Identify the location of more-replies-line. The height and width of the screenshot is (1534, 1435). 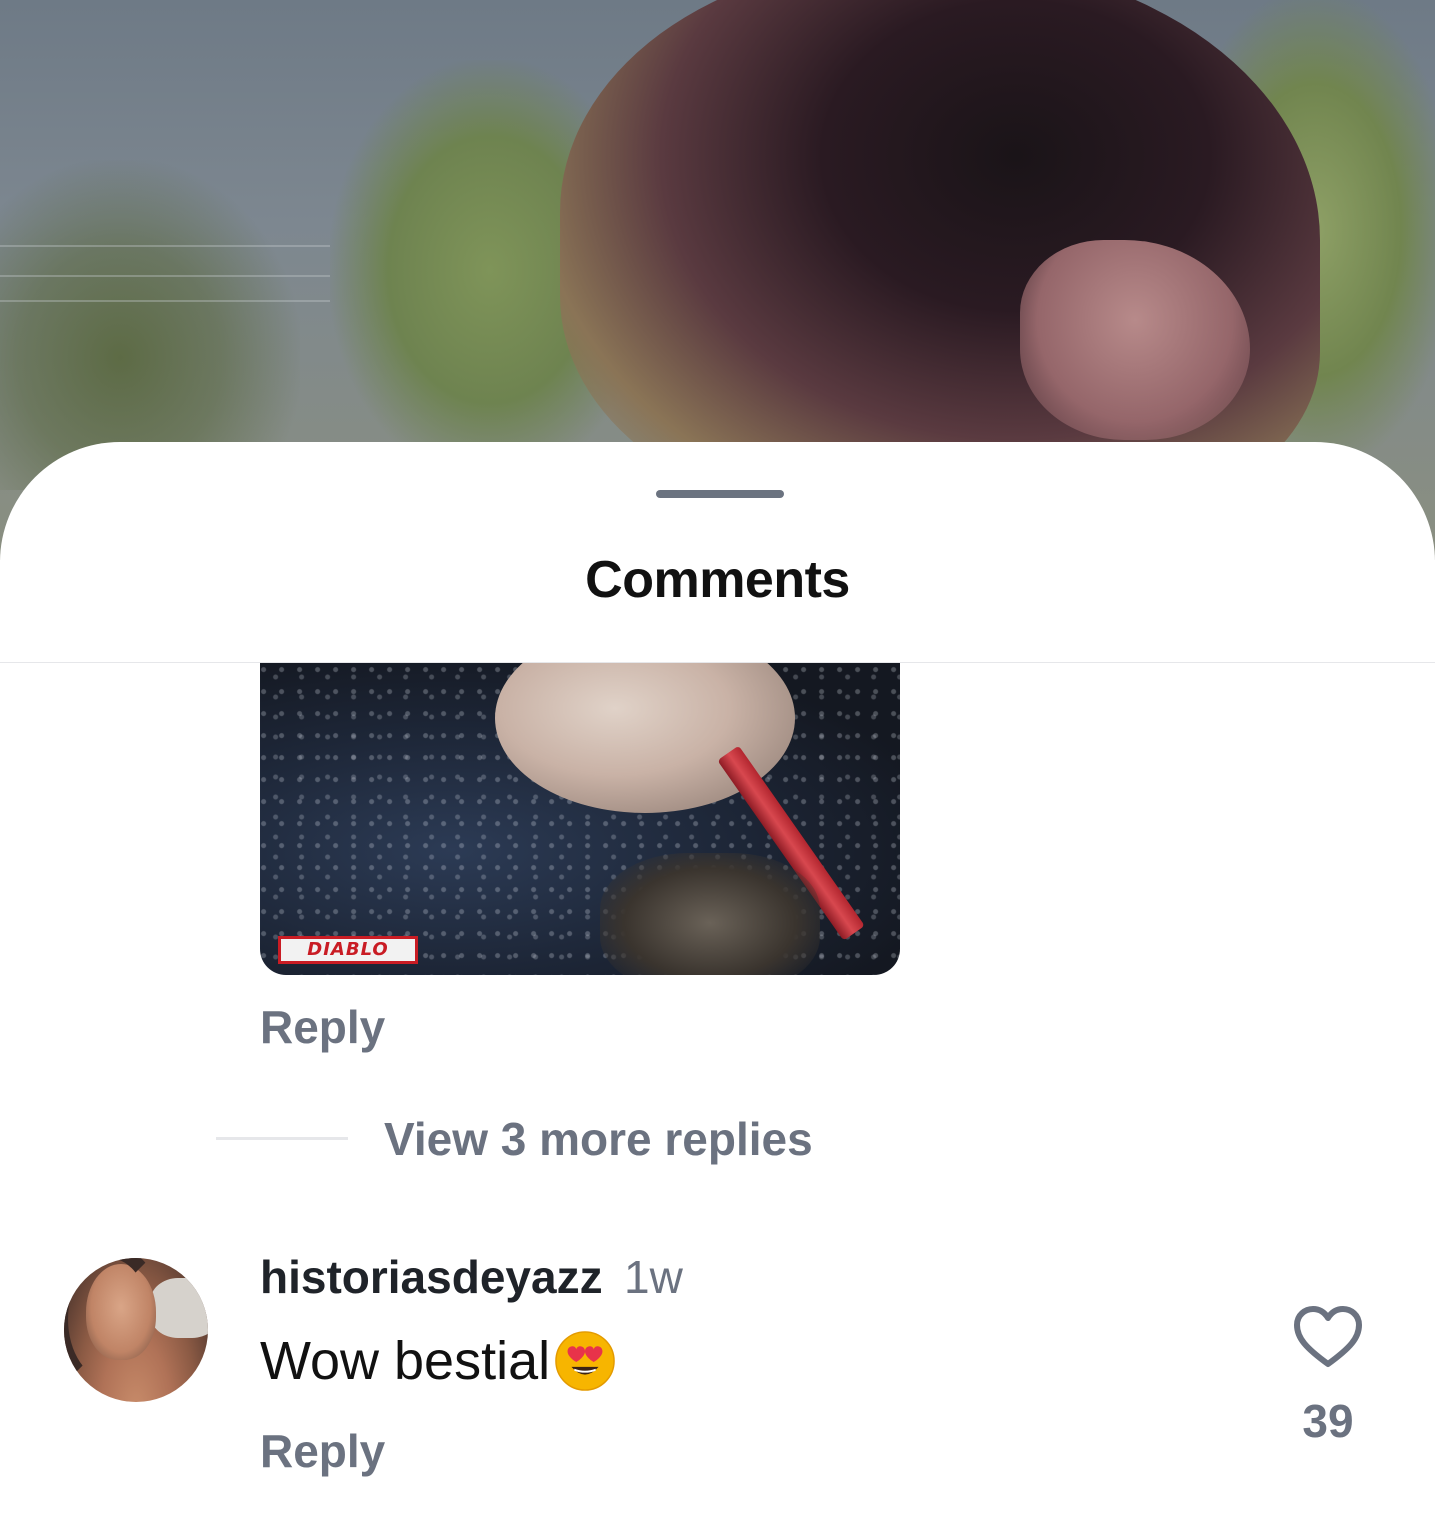
(282, 1138).